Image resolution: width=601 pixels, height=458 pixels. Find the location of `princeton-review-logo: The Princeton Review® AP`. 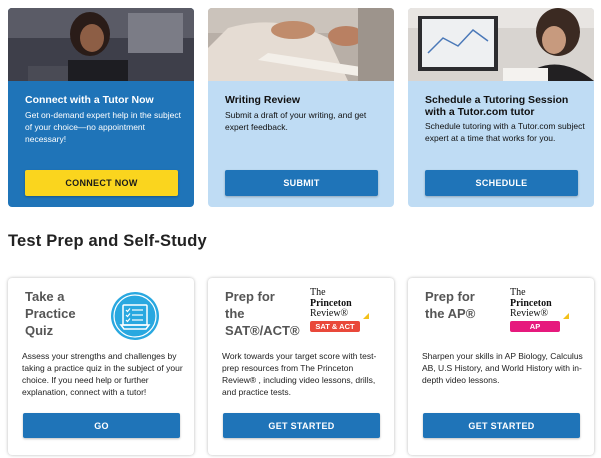

princeton-review-logo: The Princeton Review® AP is located at coordinates (539, 309).